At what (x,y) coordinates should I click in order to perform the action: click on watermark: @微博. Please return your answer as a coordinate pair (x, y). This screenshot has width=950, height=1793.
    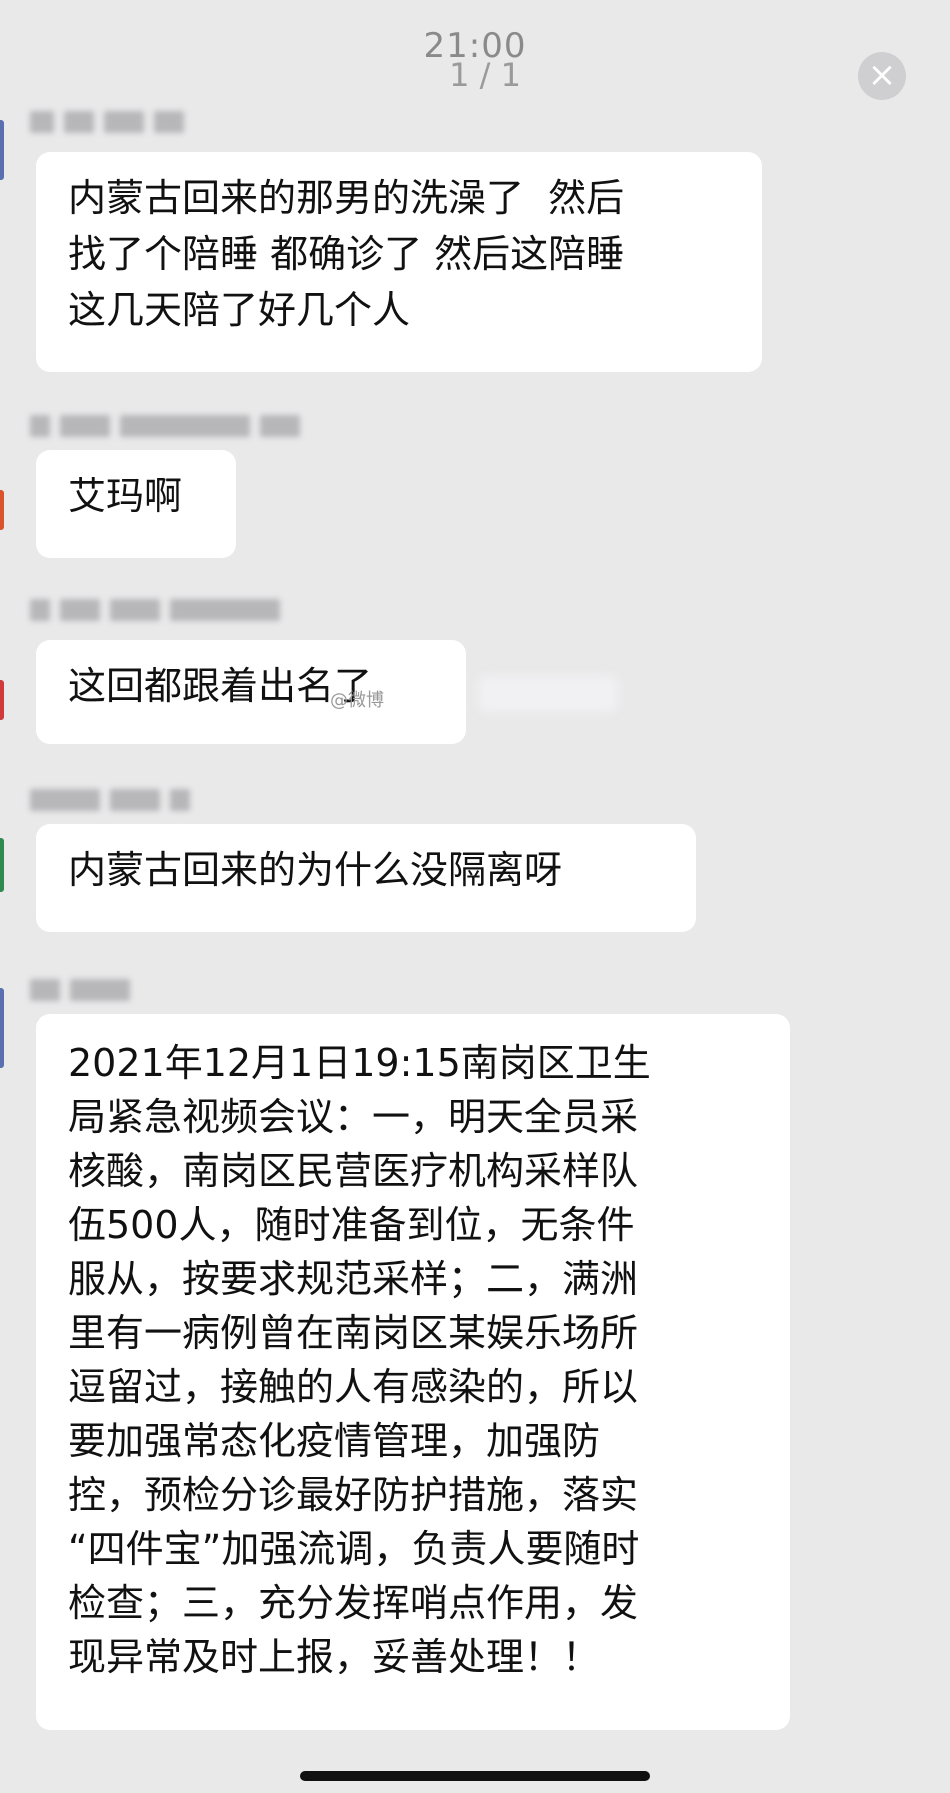
    Looking at the image, I should click on (357, 700).